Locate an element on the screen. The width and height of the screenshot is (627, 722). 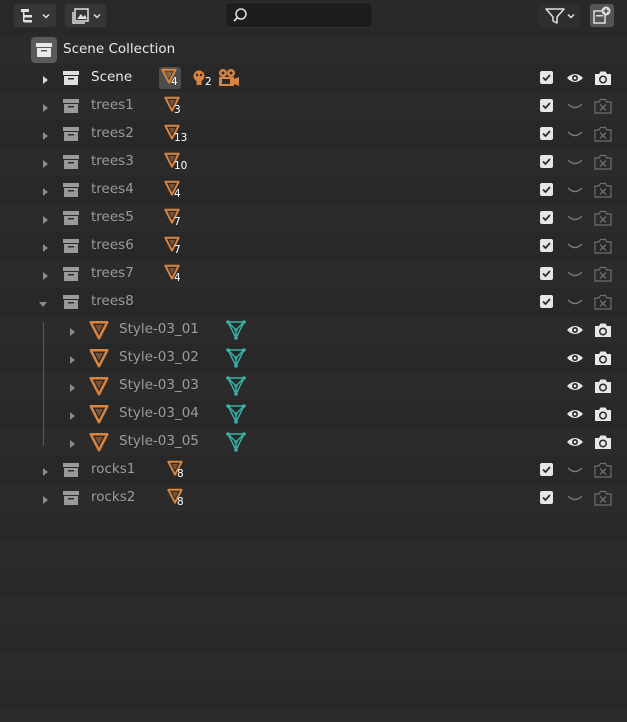
object-row: Style-03_04 is located at coordinates (313, 414).